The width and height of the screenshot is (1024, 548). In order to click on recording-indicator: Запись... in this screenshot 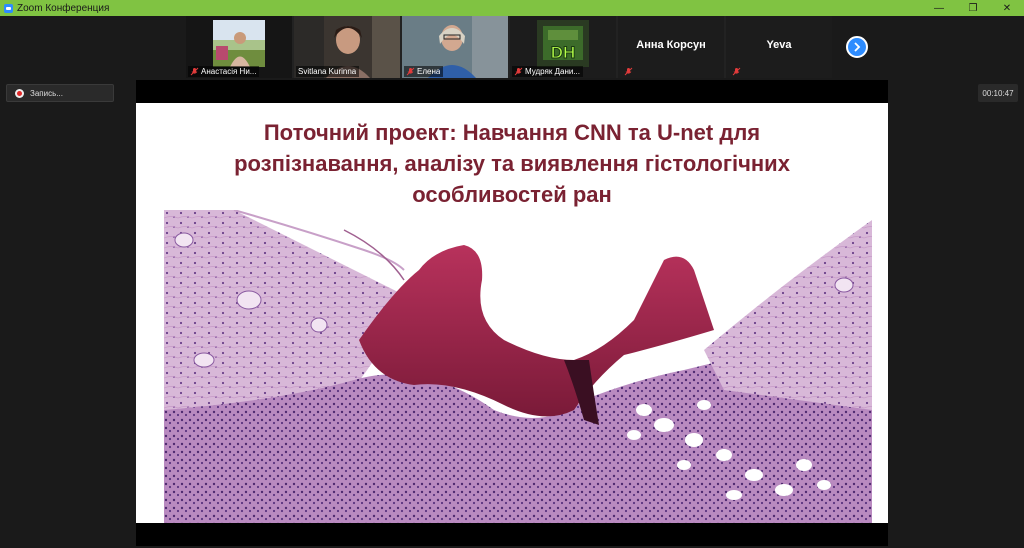, I will do `click(60, 93)`.